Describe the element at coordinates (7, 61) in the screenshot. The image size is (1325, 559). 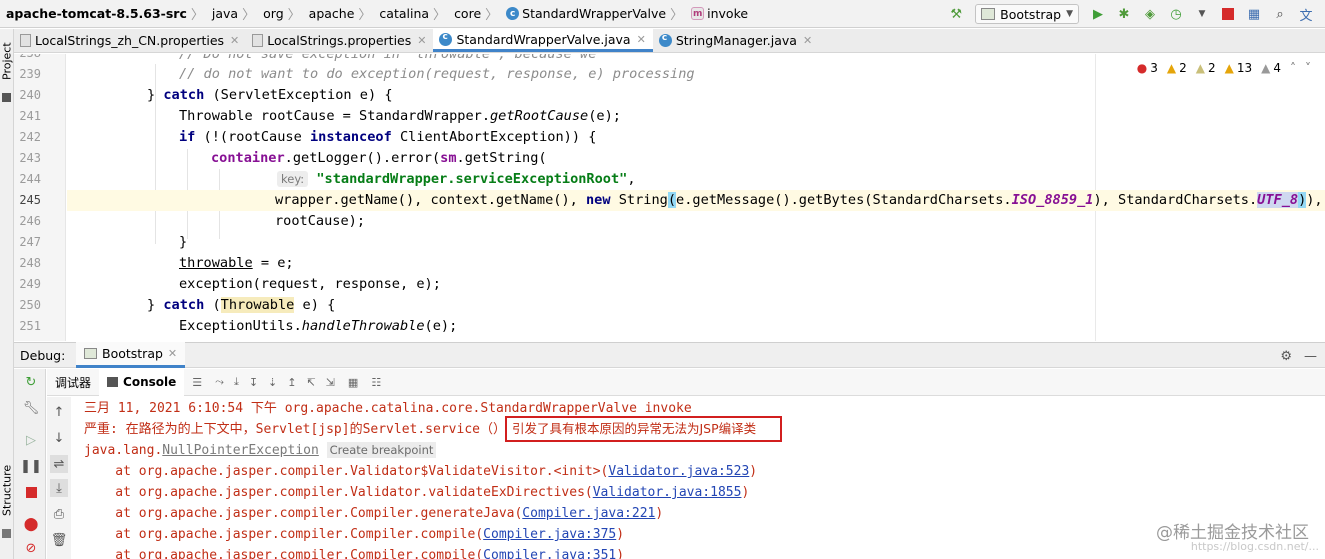
I see `project-tool-window-tab: Project` at that location.